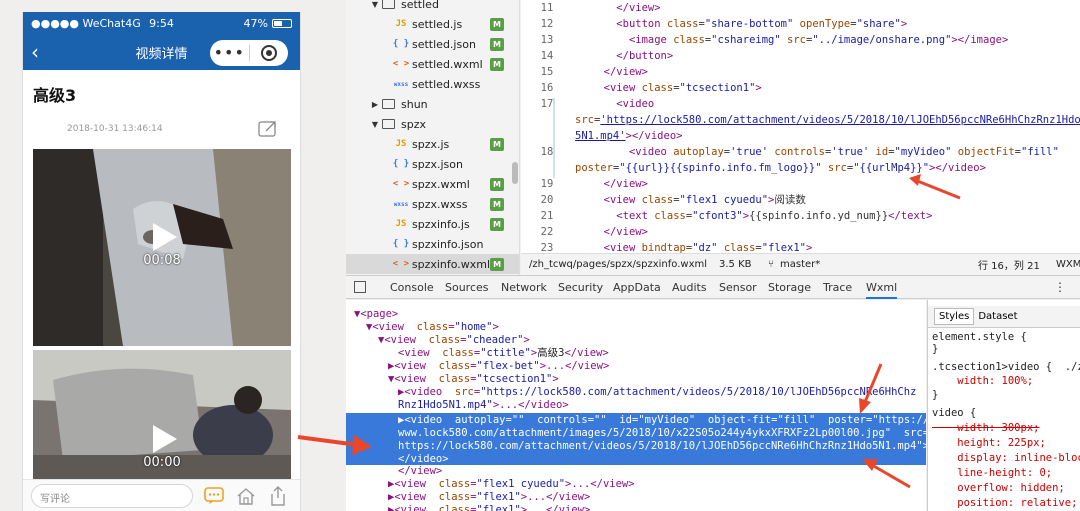  What do you see at coordinates (547, 40) in the screenshot?
I see `line-number: 13` at bounding box center [547, 40].